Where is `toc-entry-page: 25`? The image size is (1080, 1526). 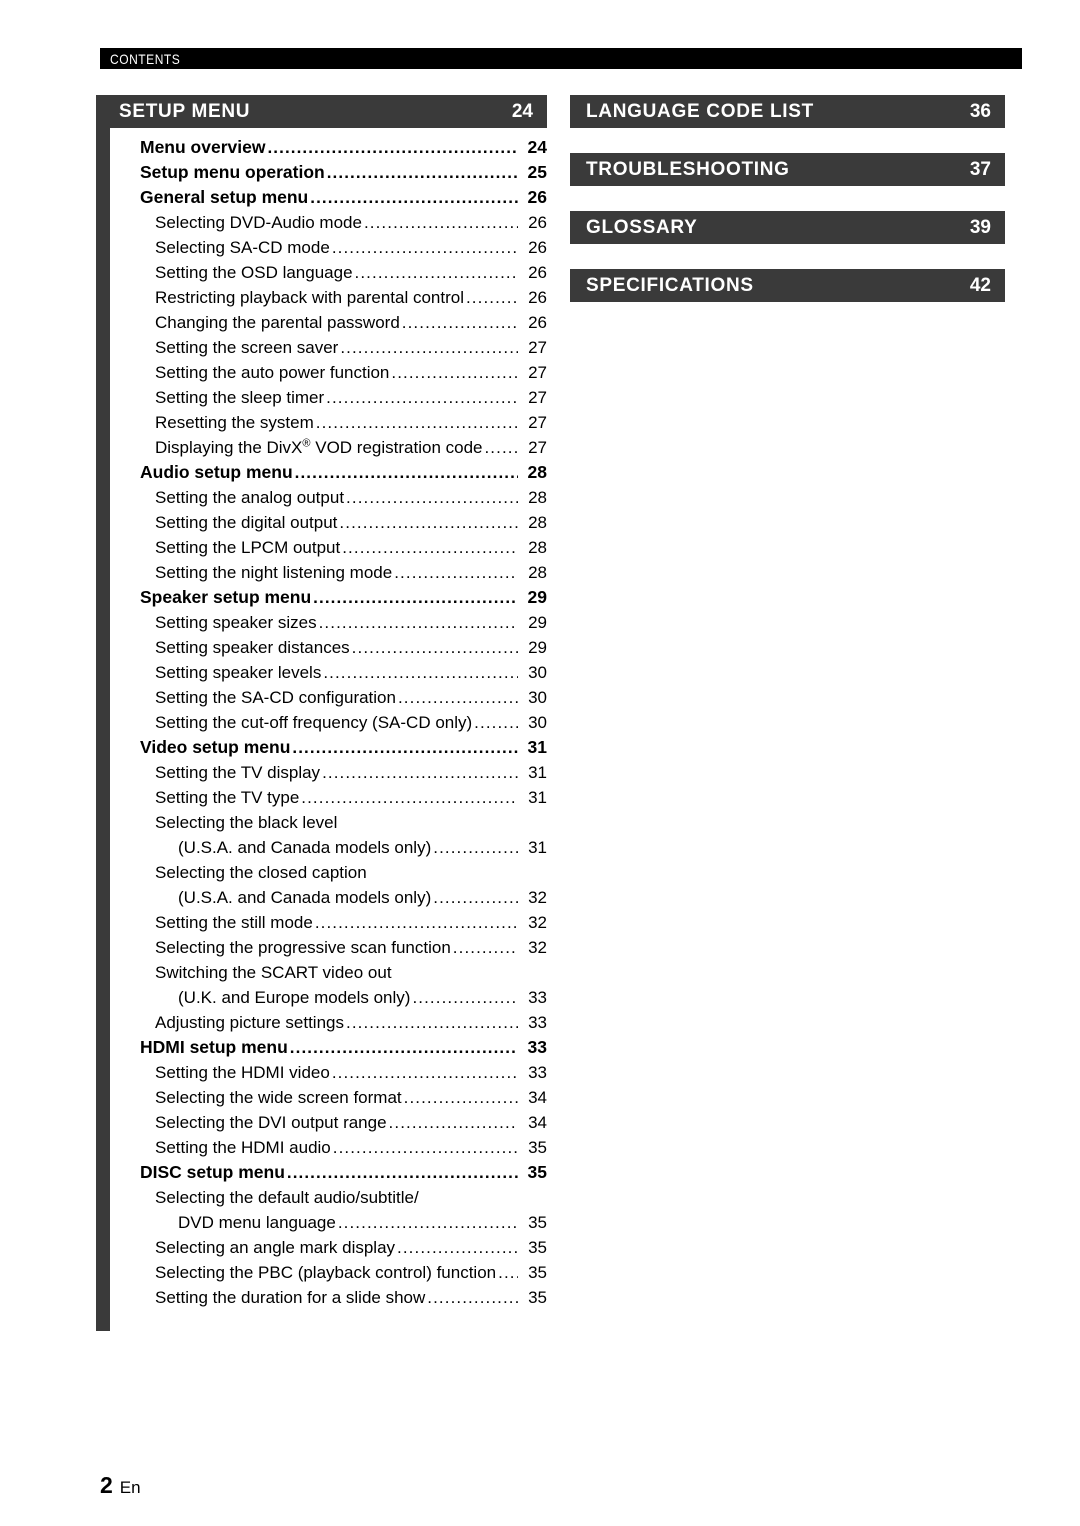 toc-entry-page: 25 is located at coordinates (537, 172).